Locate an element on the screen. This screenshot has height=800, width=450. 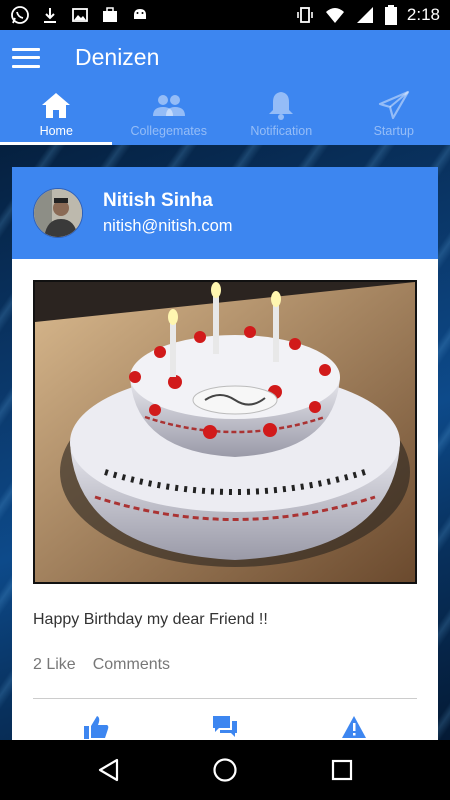
home-button is located at coordinates (225, 770).